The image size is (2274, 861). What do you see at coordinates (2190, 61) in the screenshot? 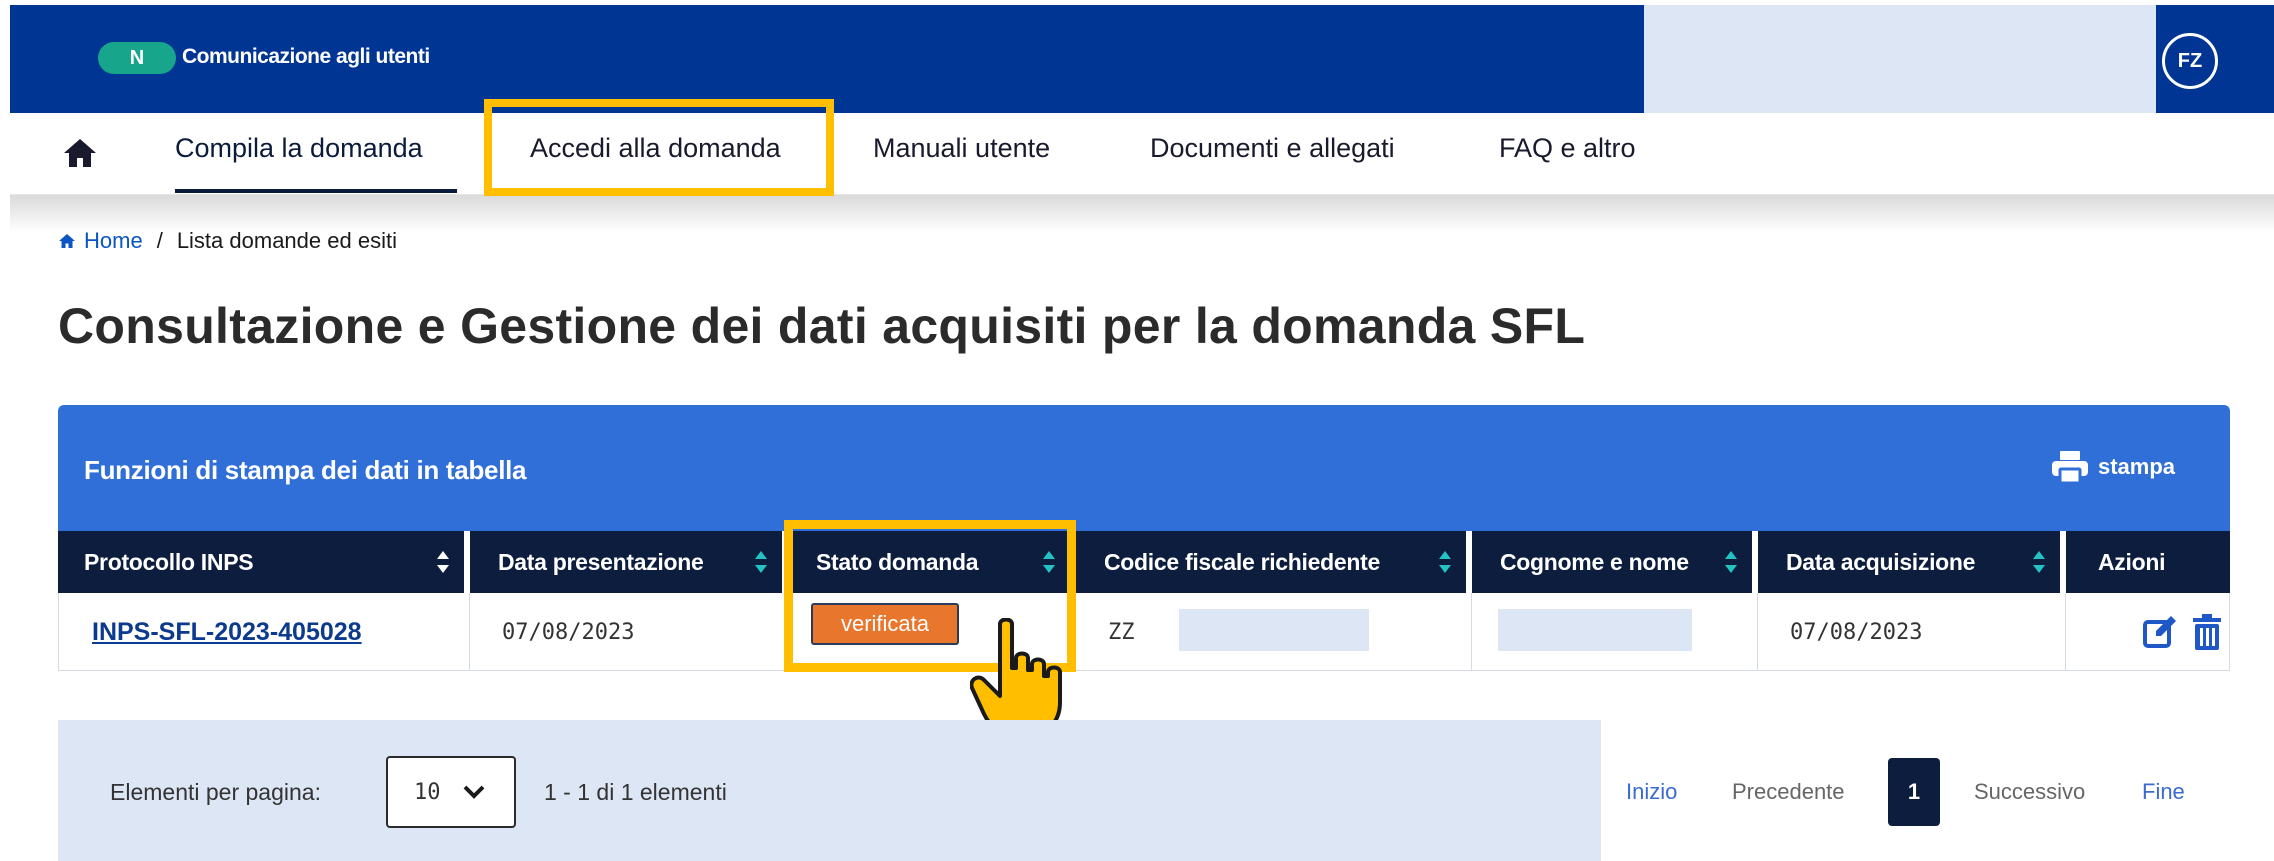
I see `user-avatar: FZ` at bounding box center [2190, 61].